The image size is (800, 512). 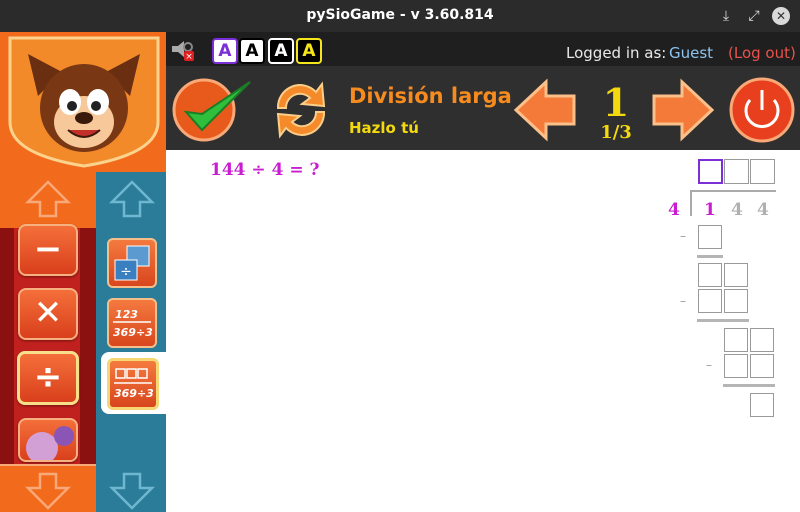 What do you see at coordinates (726, 16) in the screenshot?
I see `download-icon: ⤓` at bounding box center [726, 16].